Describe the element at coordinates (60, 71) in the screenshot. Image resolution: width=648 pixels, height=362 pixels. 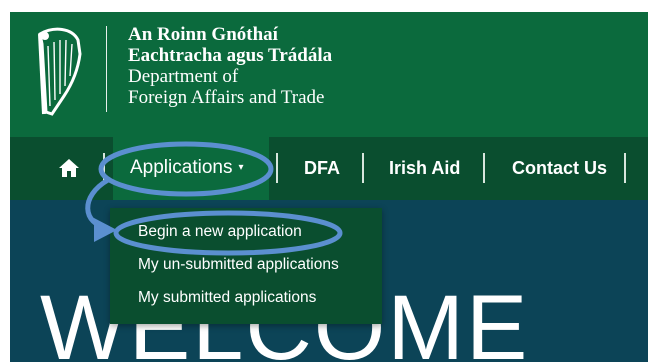
I see `harp-icon` at that location.